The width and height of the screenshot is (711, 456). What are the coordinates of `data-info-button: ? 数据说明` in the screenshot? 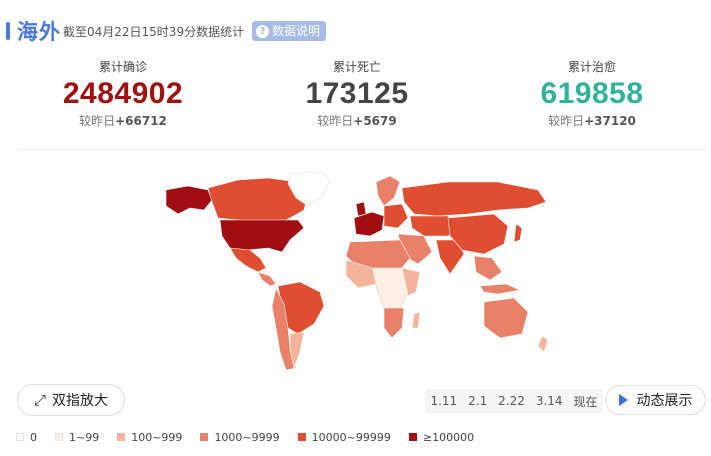 It's located at (289, 31).